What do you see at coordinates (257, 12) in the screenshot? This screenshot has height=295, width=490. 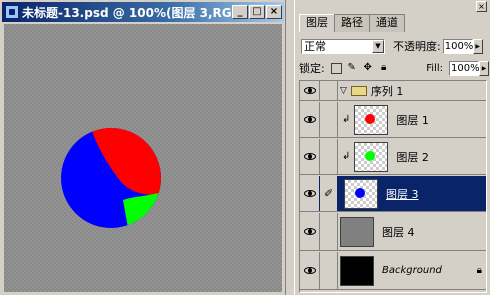 I see `maximize-button: □` at bounding box center [257, 12].